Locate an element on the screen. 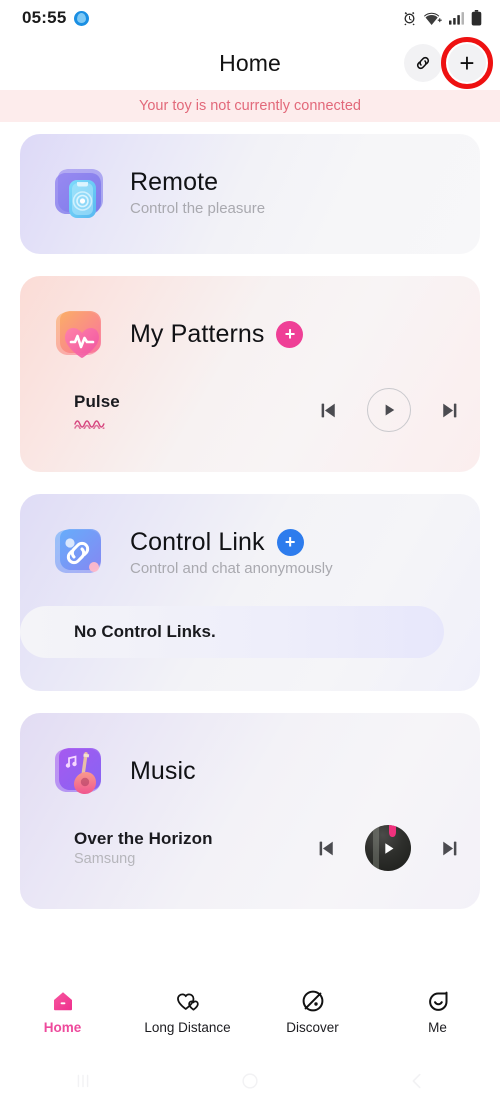  header-actions: + is located at coordinates (448, 63).